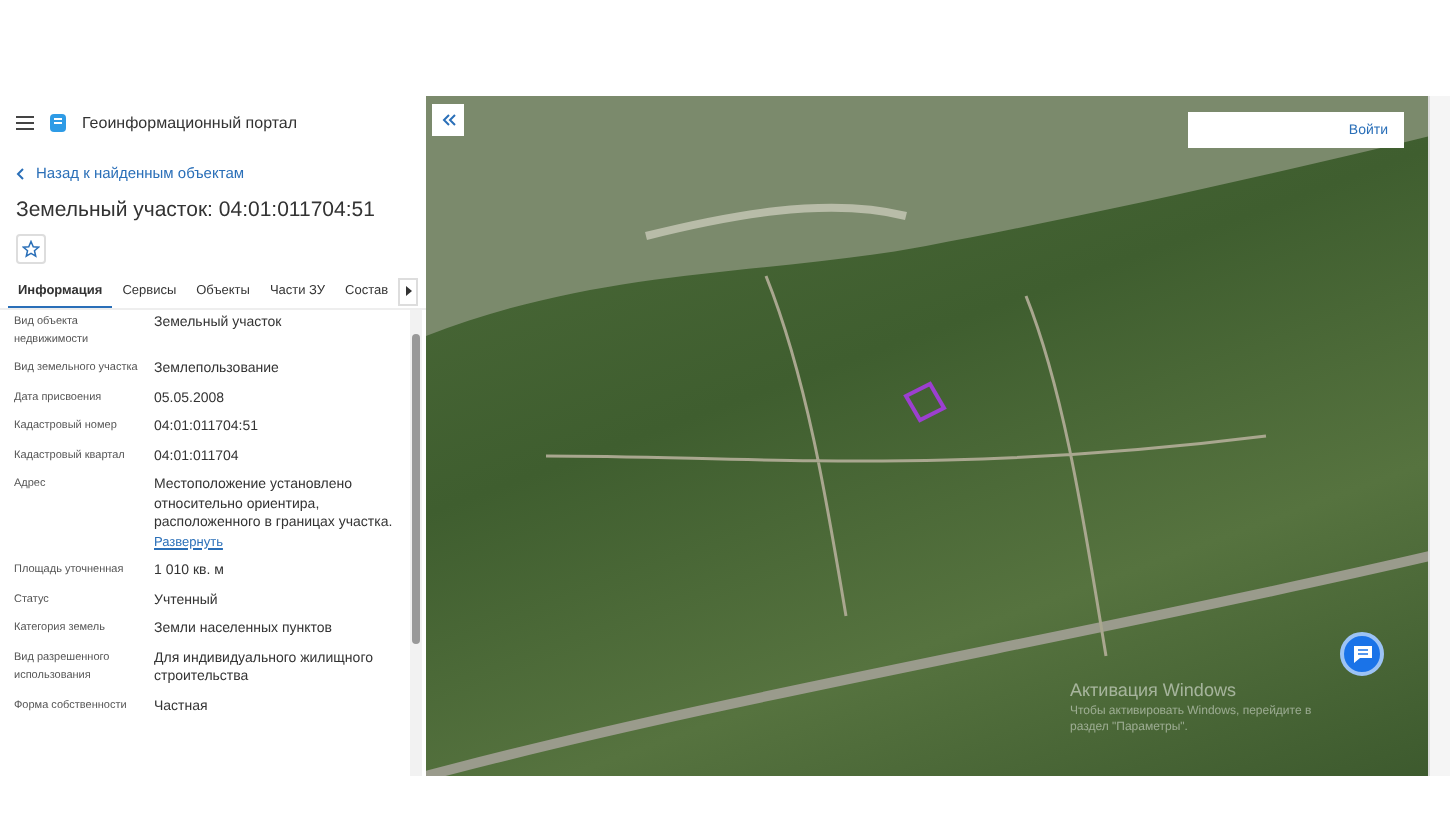 The image size is (1450, 816). I want to click on chat-button, so click(1362, 654).